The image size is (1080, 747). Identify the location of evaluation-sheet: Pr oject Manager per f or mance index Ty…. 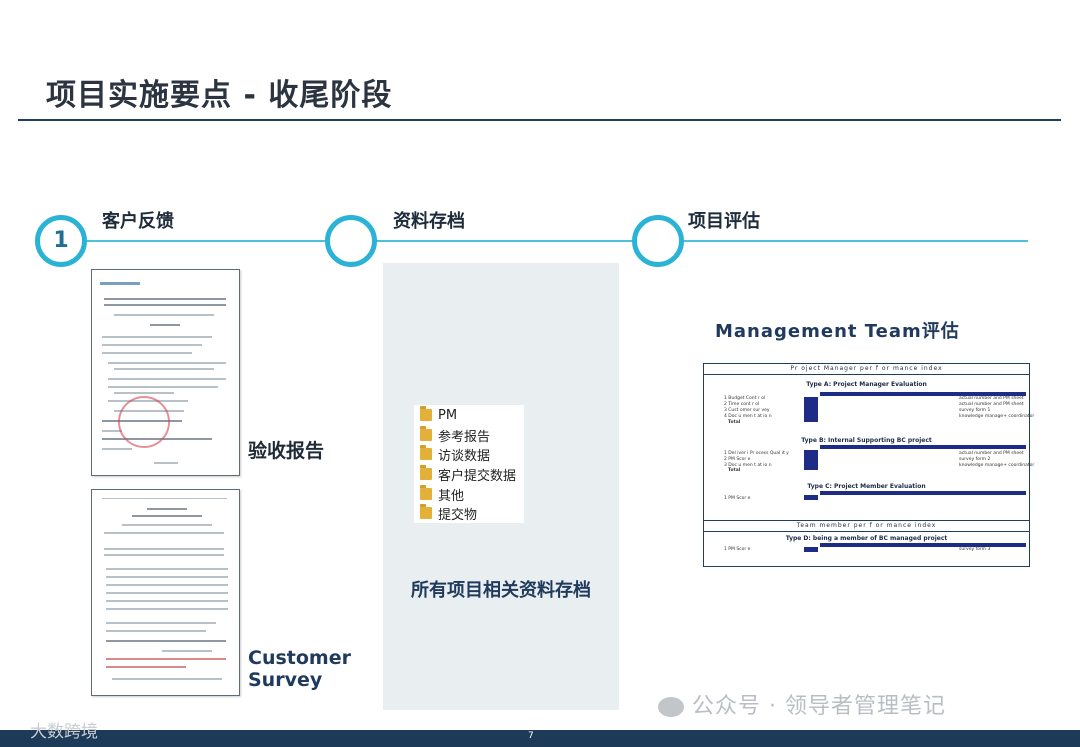
(868, 465).